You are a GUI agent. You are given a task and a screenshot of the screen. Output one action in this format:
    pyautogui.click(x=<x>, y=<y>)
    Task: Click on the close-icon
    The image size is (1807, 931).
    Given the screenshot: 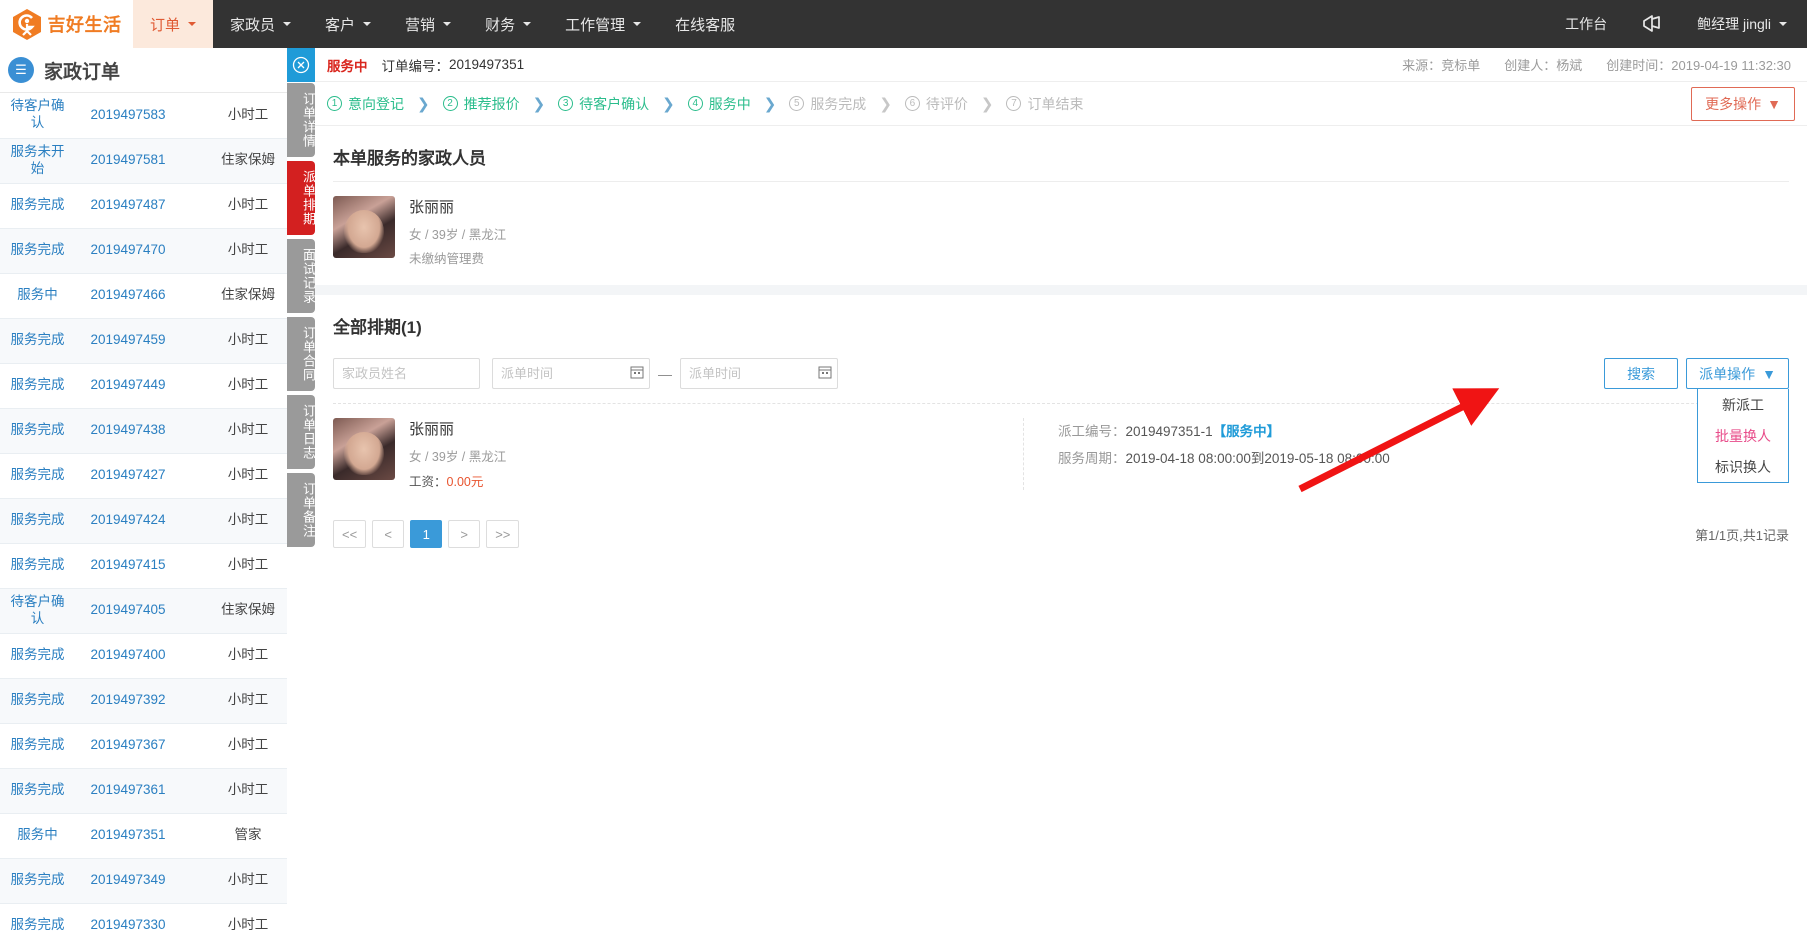 What is the action you would take?
    pyautogui.click(x=301, y=65)
    